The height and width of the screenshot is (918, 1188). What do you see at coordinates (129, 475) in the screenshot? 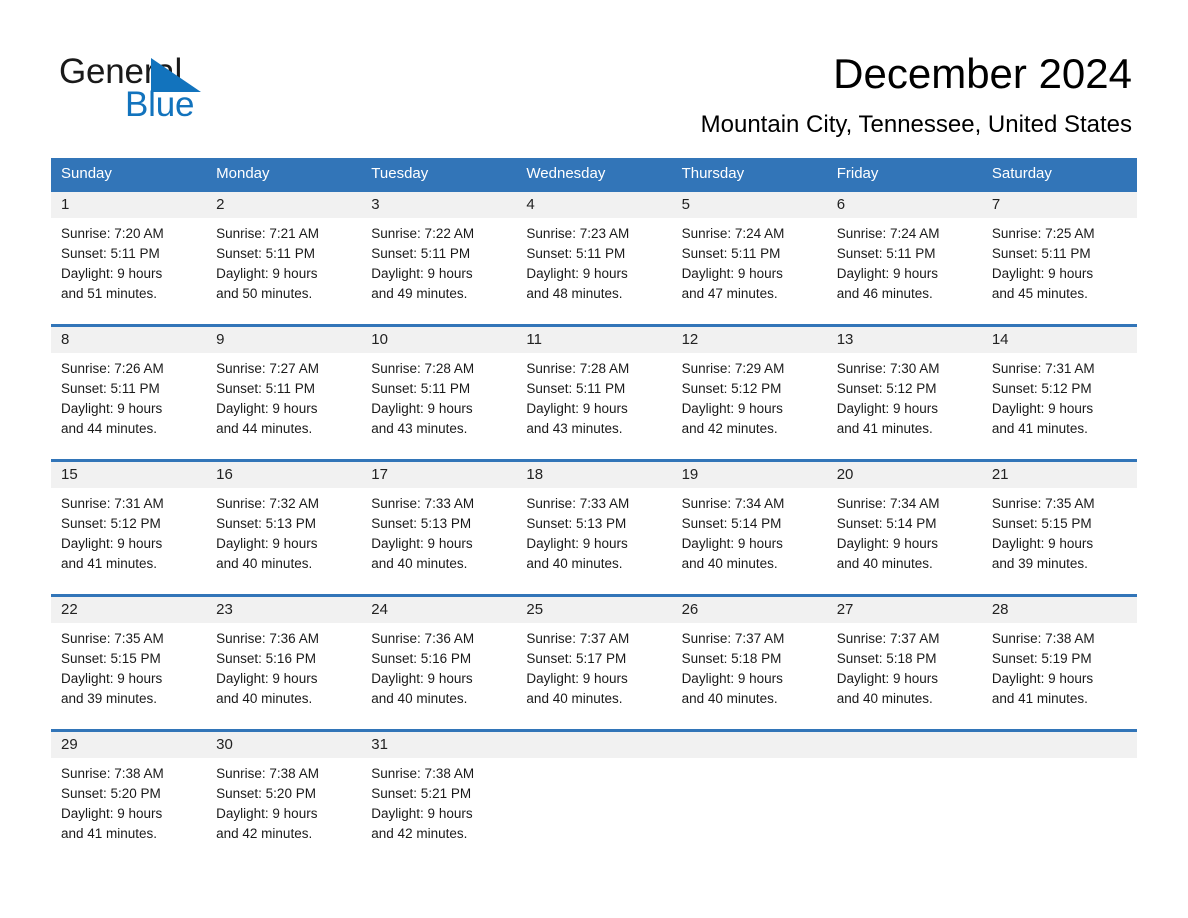
I see `day-number: 15` at bounding box center [129, 475].